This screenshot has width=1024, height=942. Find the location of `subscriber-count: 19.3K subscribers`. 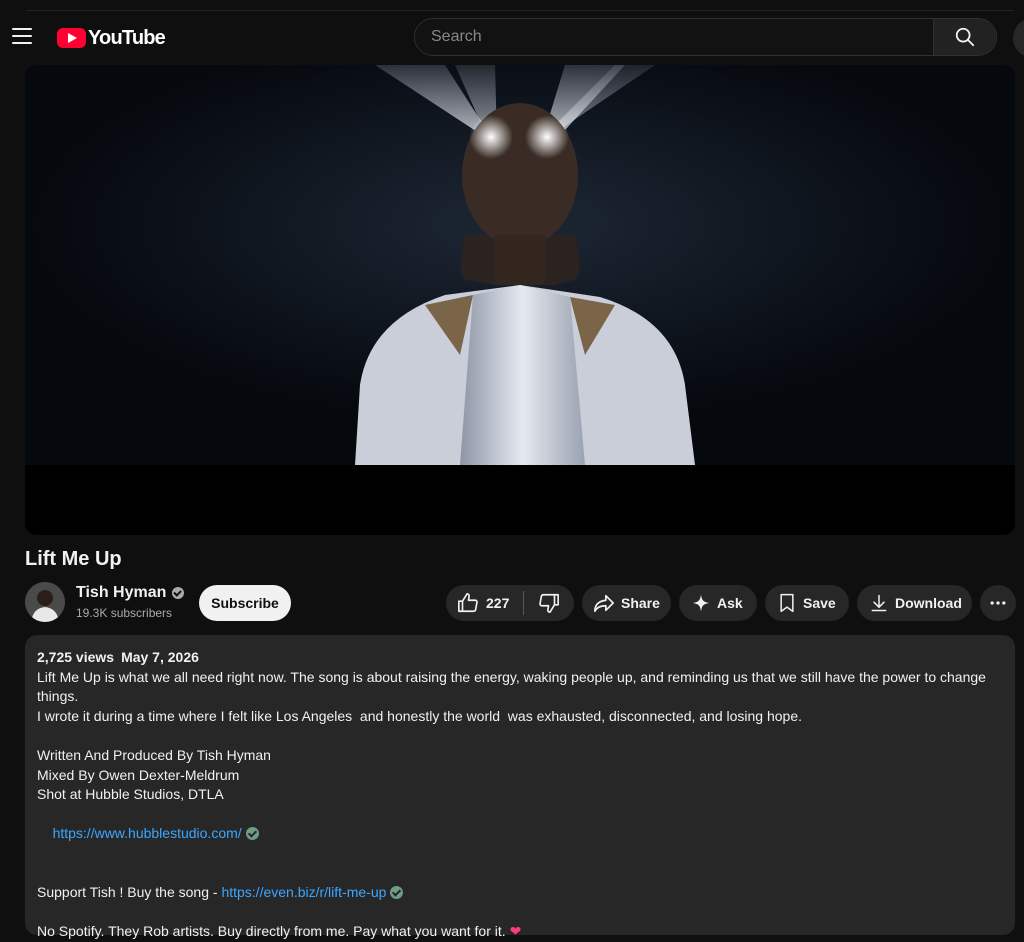

subscriber-count: 19.3K subscribers is located at coordinates (124, 613).